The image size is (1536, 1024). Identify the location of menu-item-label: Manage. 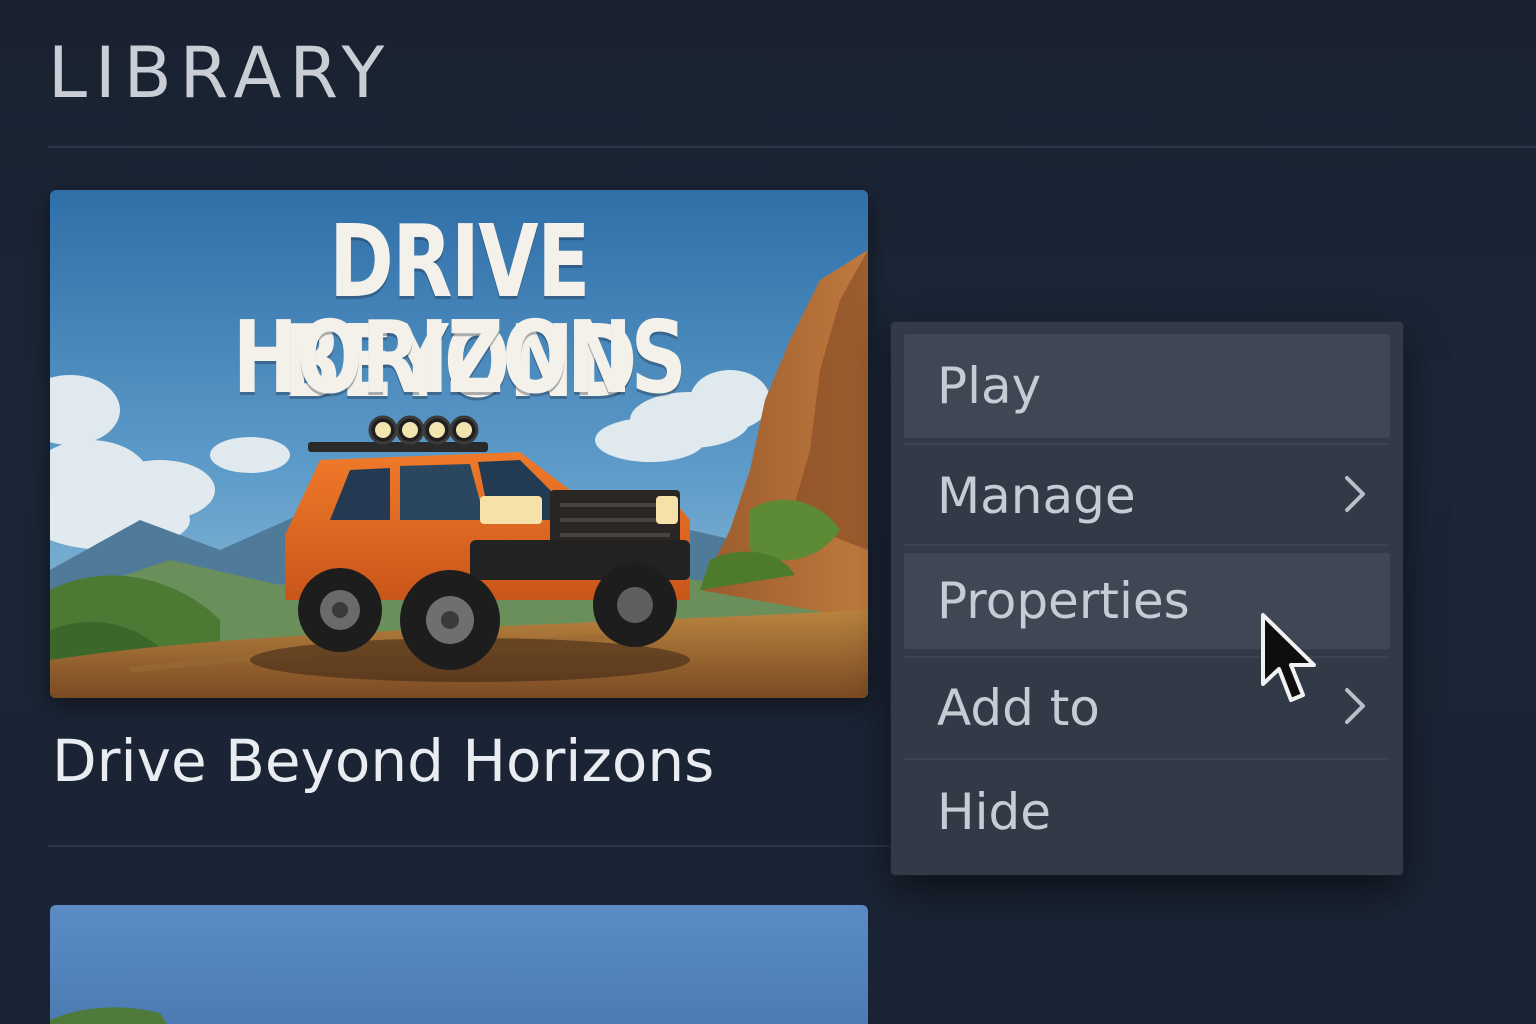
(1036, 496).